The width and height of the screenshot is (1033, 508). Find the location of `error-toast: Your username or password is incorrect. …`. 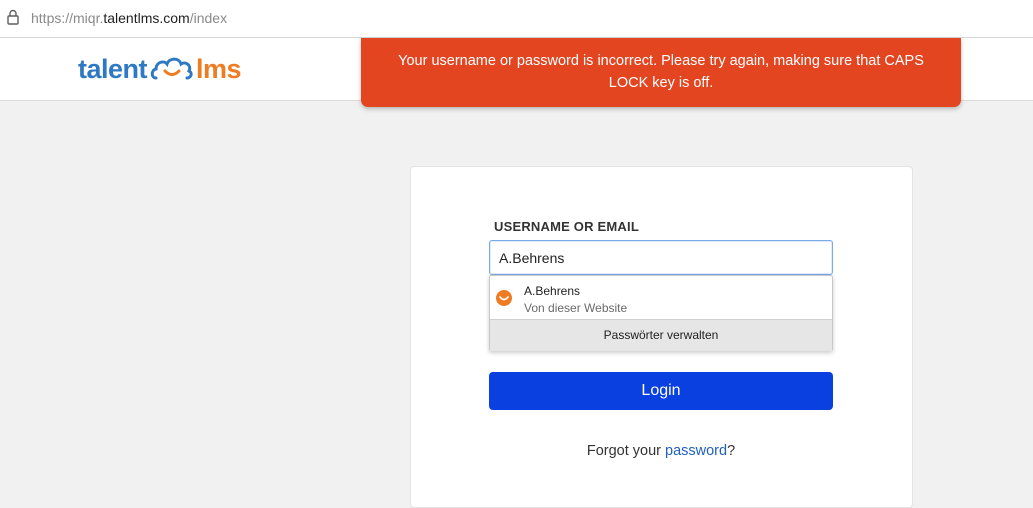

error-toast: Your username or password is incorrect. … is located at coordinates (661, 72).